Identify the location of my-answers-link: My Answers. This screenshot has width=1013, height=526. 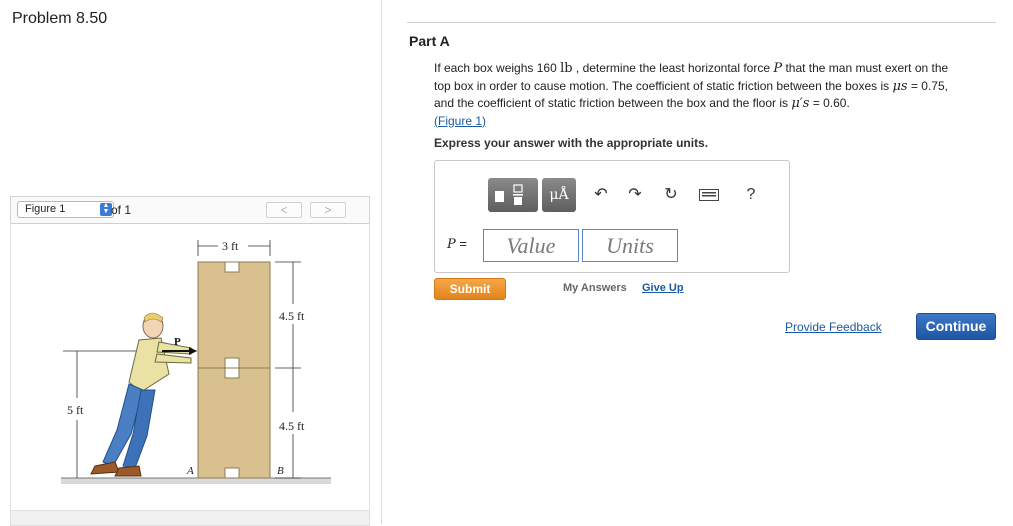
(595, 288).